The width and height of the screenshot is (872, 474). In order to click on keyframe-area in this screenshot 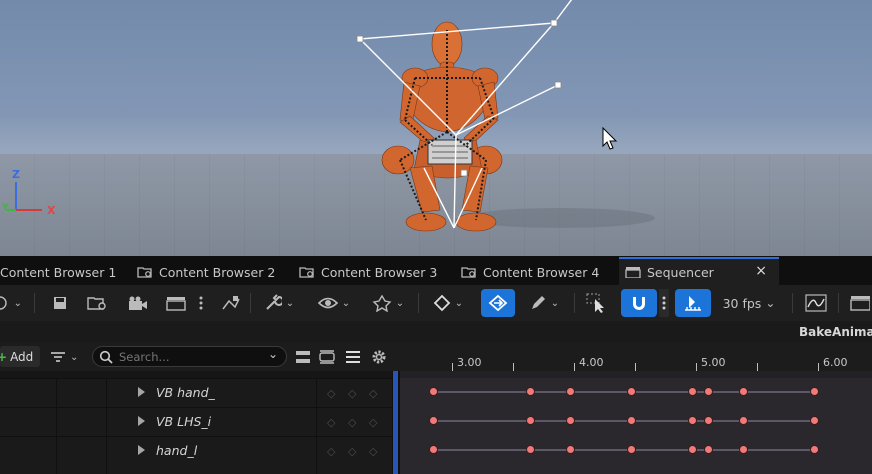, I will do `click(636, 422)`.